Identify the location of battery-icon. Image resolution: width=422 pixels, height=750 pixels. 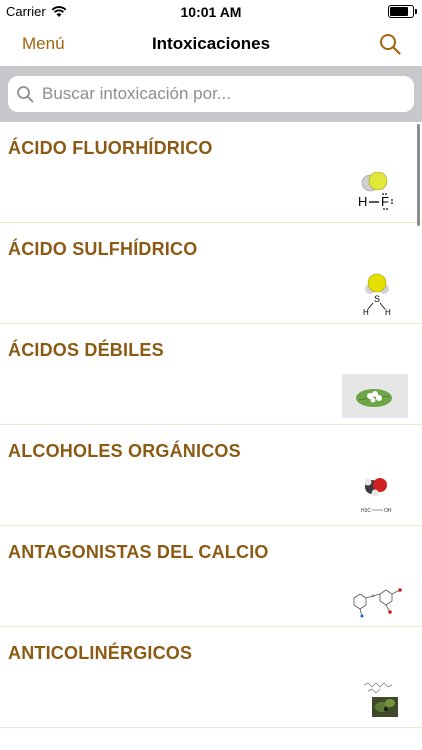
(402, 11).